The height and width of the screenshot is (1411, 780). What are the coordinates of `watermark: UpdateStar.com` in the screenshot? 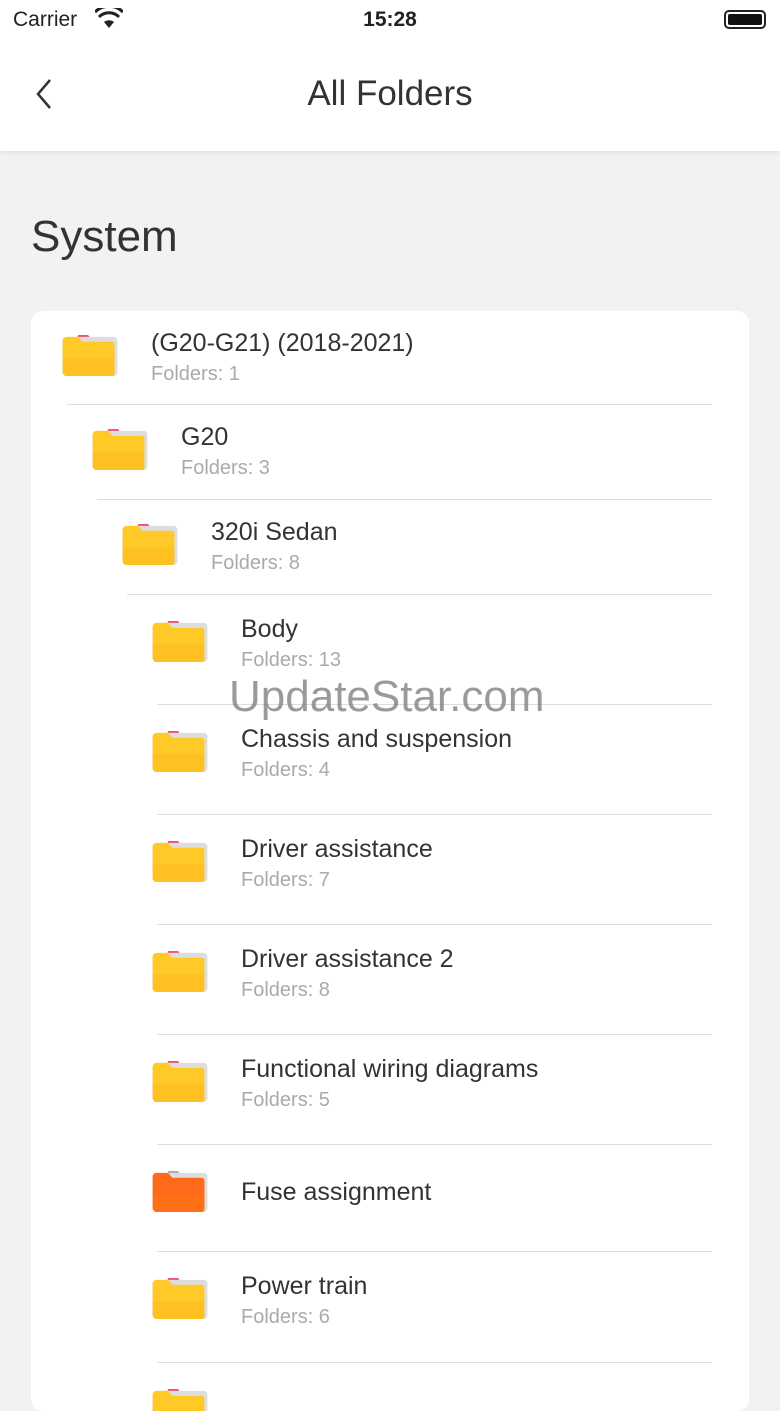 It's located at (387, 696).